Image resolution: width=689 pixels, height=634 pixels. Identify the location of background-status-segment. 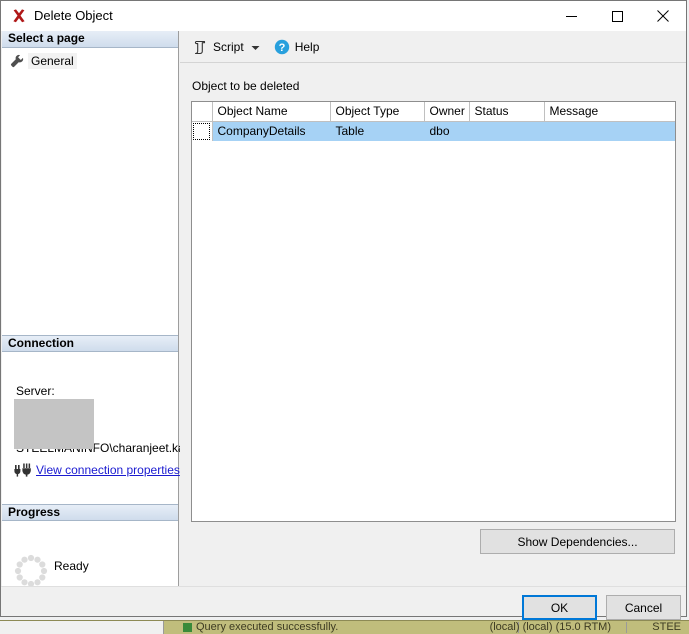
(82, 627).